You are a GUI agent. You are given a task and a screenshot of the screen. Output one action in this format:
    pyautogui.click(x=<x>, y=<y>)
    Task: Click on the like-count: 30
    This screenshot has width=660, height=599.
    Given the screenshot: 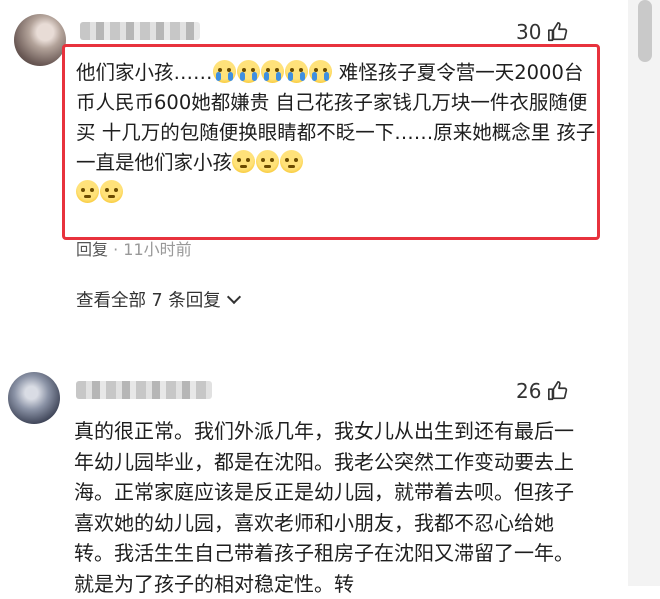 What is the action you would take?
    pyautogui.click(x=529, y=32)
    